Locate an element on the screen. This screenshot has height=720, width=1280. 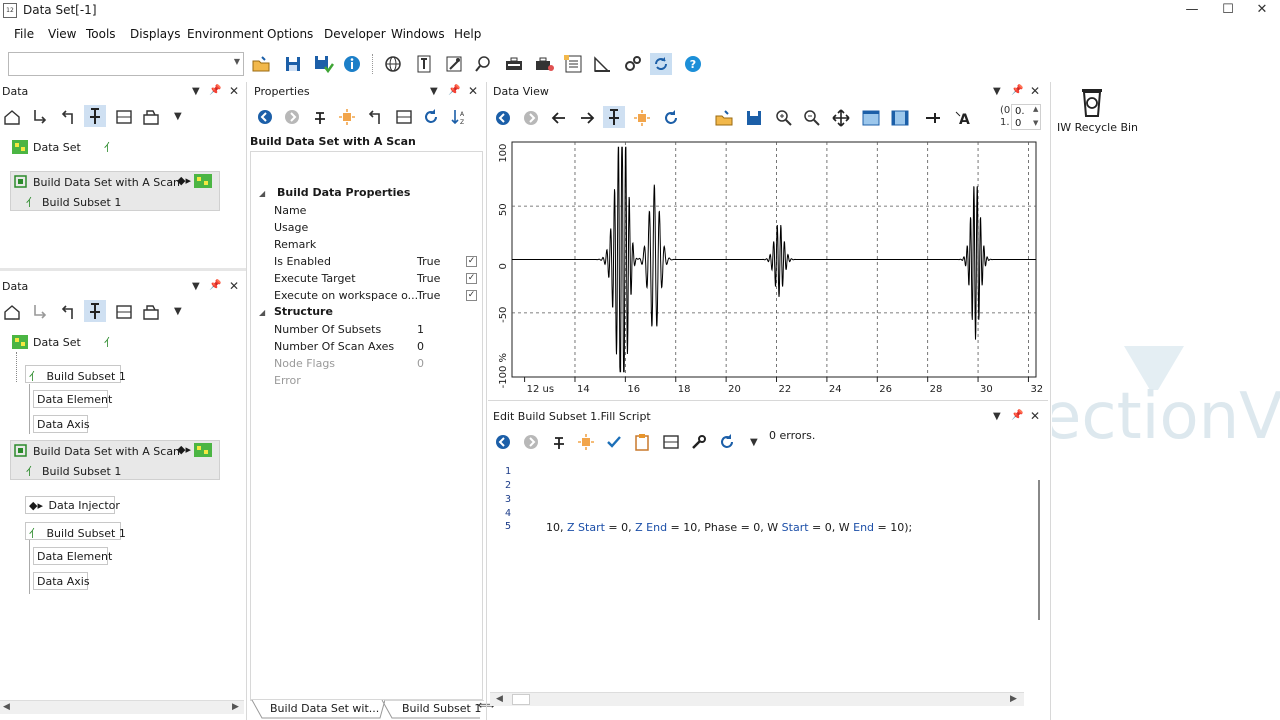
globe-icon is located at coordinates (393, 64).